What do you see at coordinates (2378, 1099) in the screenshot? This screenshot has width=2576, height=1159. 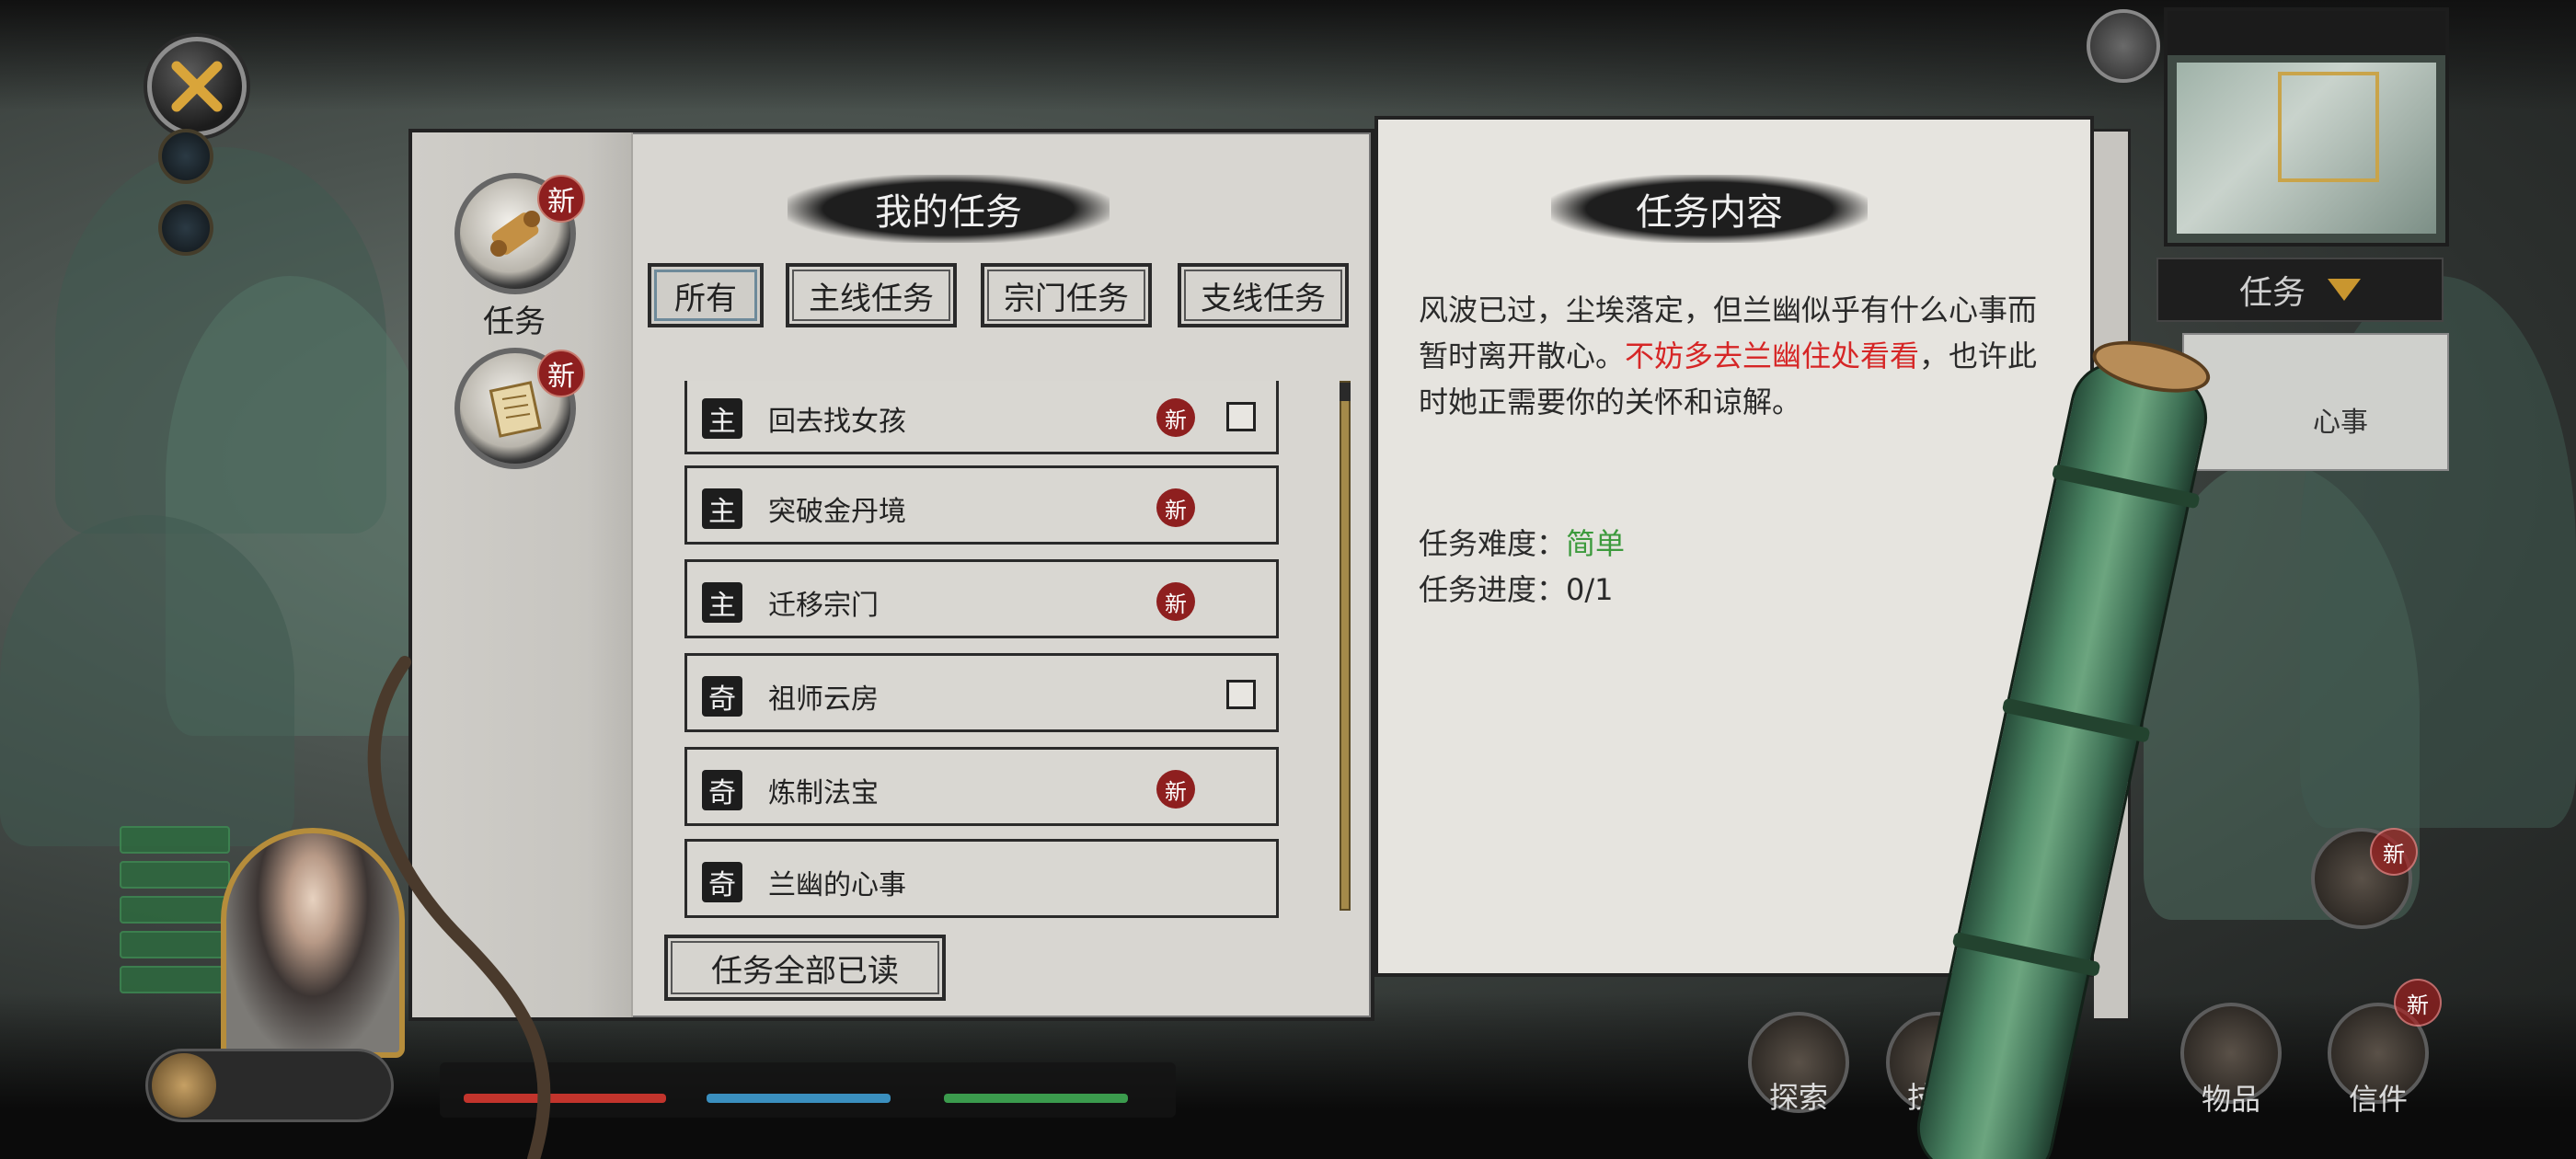 I see `letters-label: 信件` at bounding box center [2378, 1099].